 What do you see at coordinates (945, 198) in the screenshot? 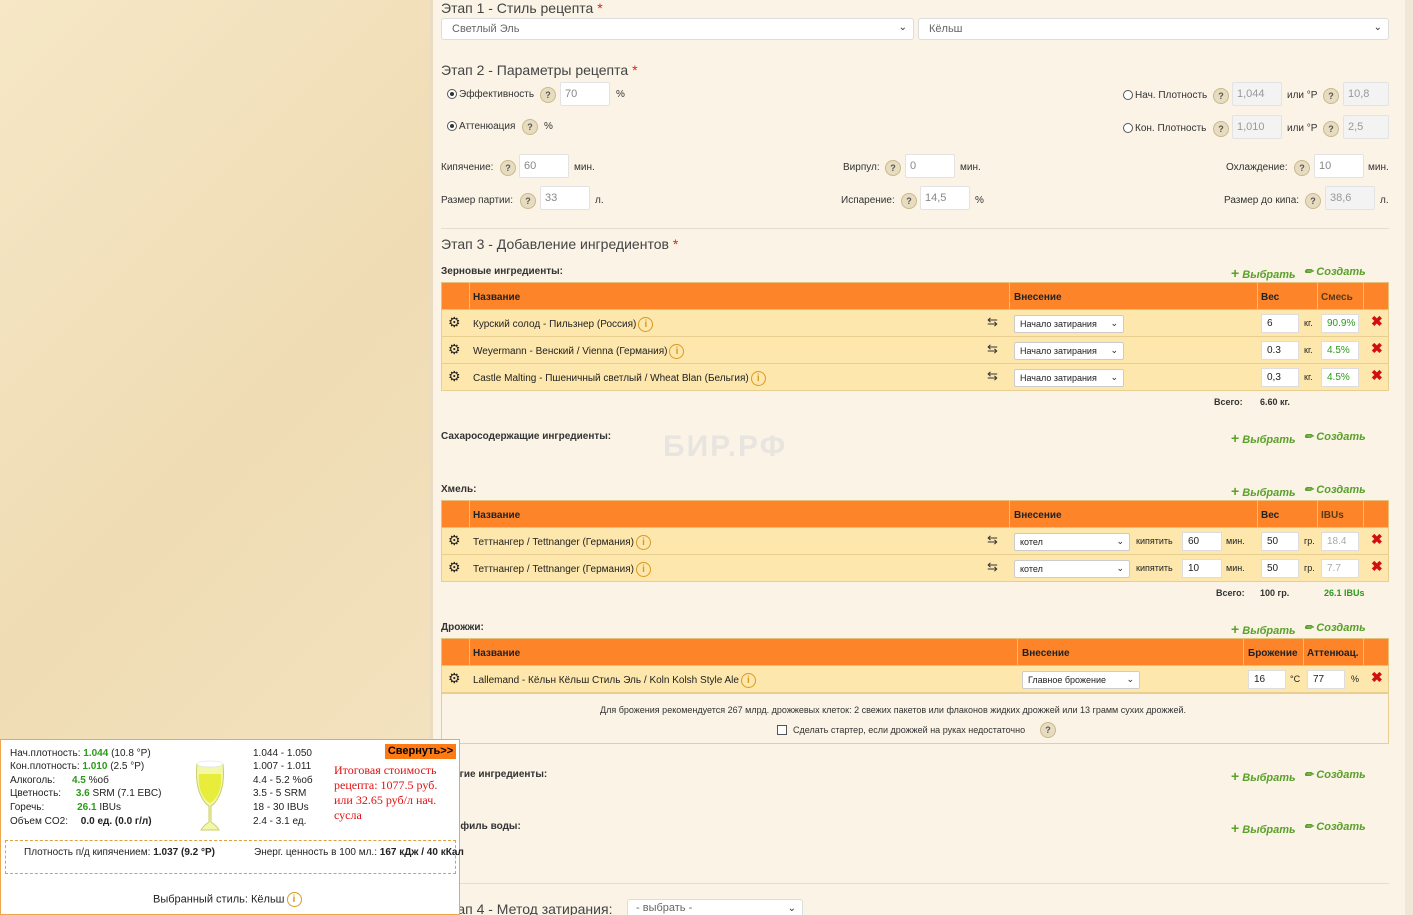
I see `evaporation-input: 14,5` at bounding box center [945, 198].